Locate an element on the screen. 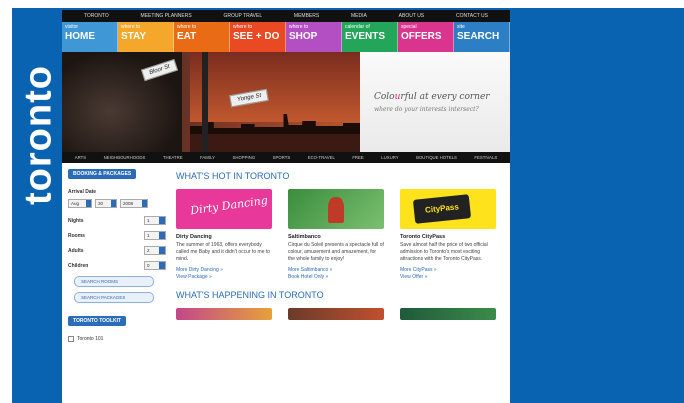 This screenshot has height=403, width=684. adults-select: 2 is located at coordinates (155, 250).